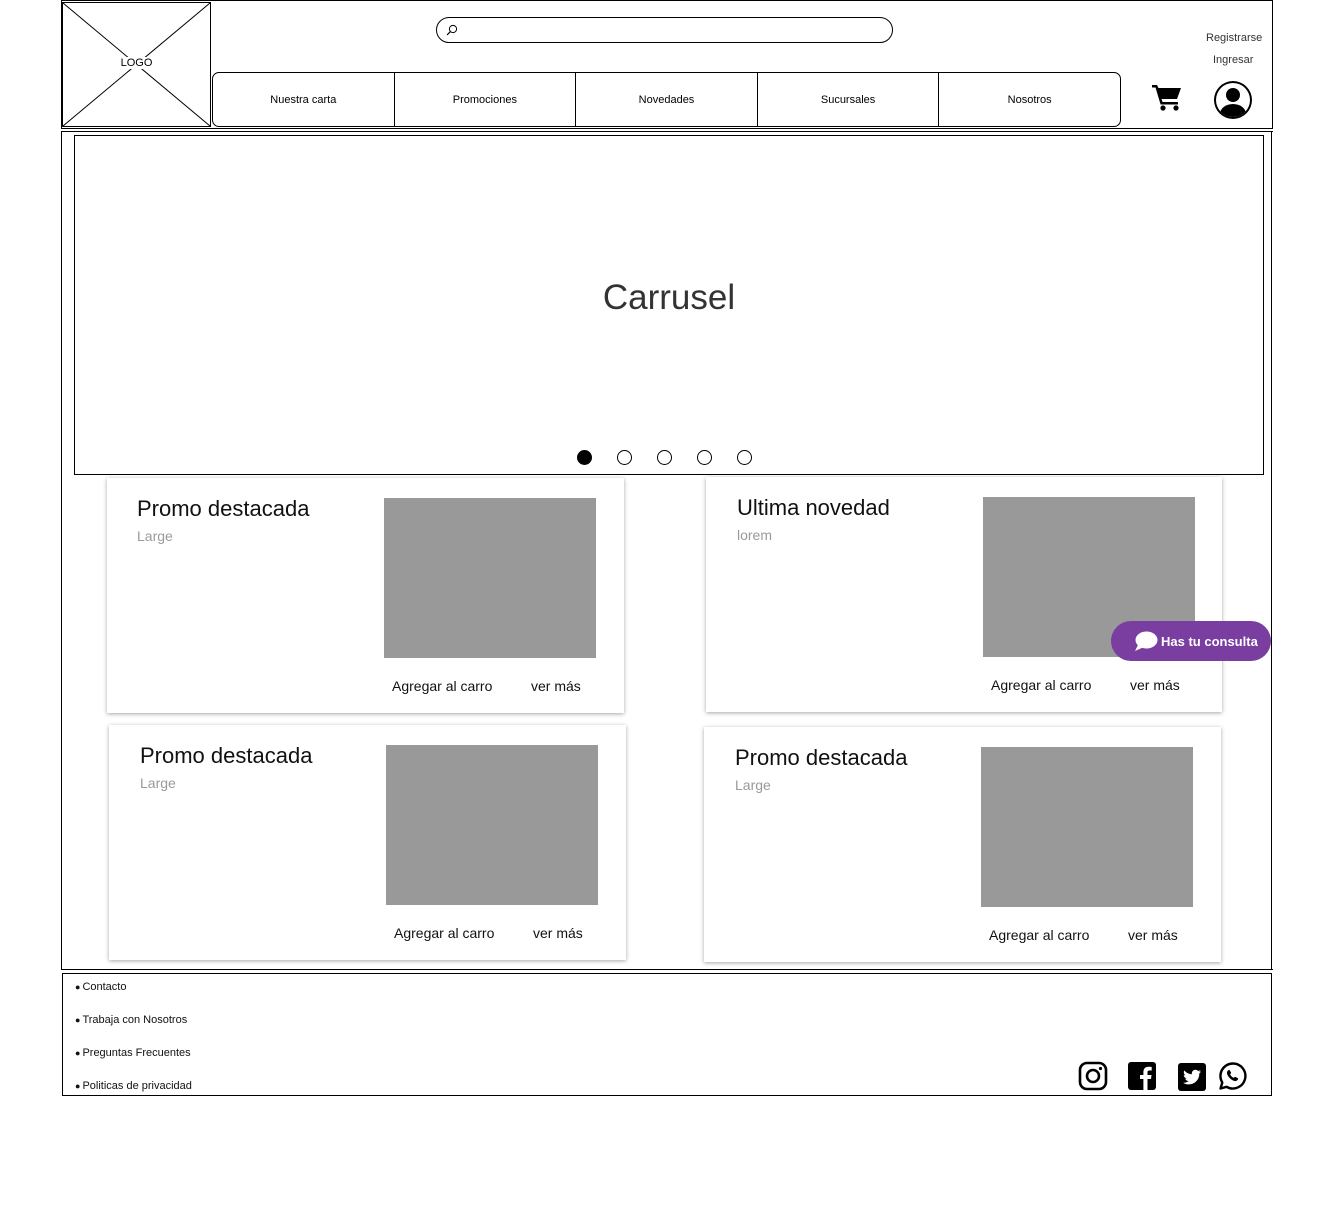 Image resolution: width=1323 pixels, height=1206 pixels. Describe the element at coordinates (304, 99) in the screenshot. I see `nav-item-nuestra-carta: Nuestra carta` at that location.